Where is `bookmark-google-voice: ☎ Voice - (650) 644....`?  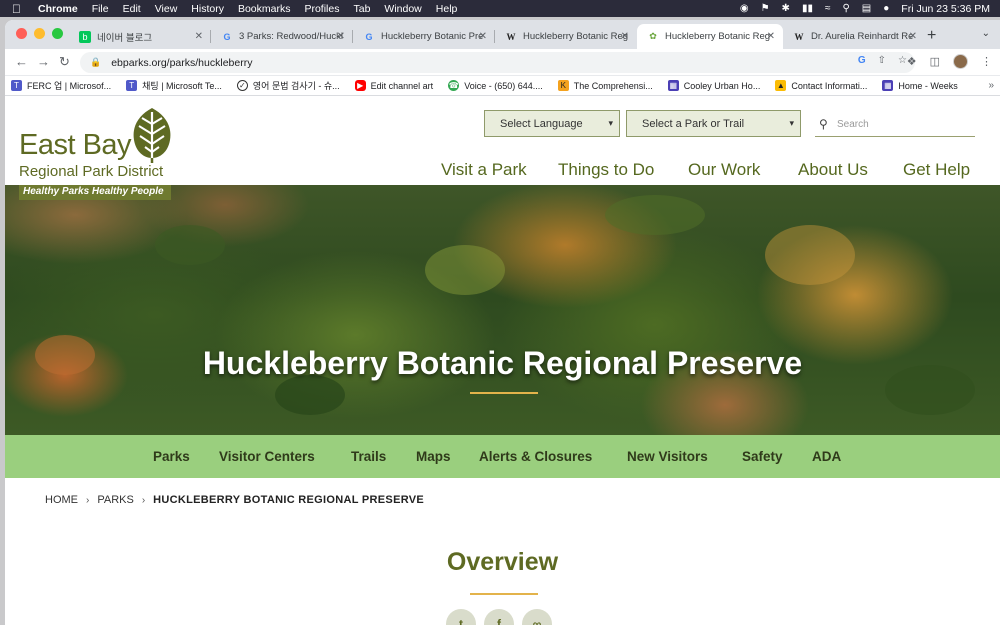 bookmark-google-voice: ☎ Voice - (650) 644.... is located at coordinates (495, 85).